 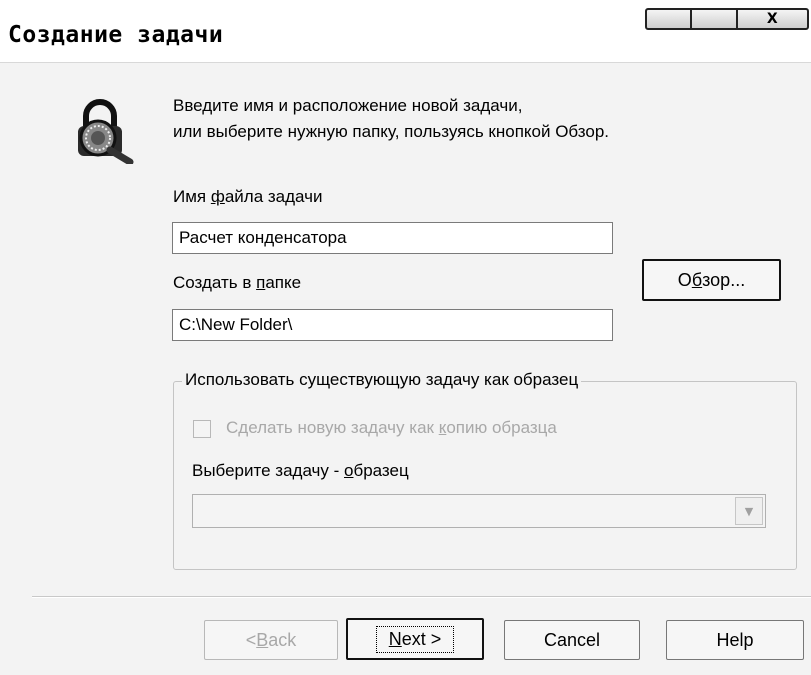 What do you see at coordinates (116, 35) in the screenshot?
I see `dialog-title: Создание задачи` at bounding box center [116, 35].